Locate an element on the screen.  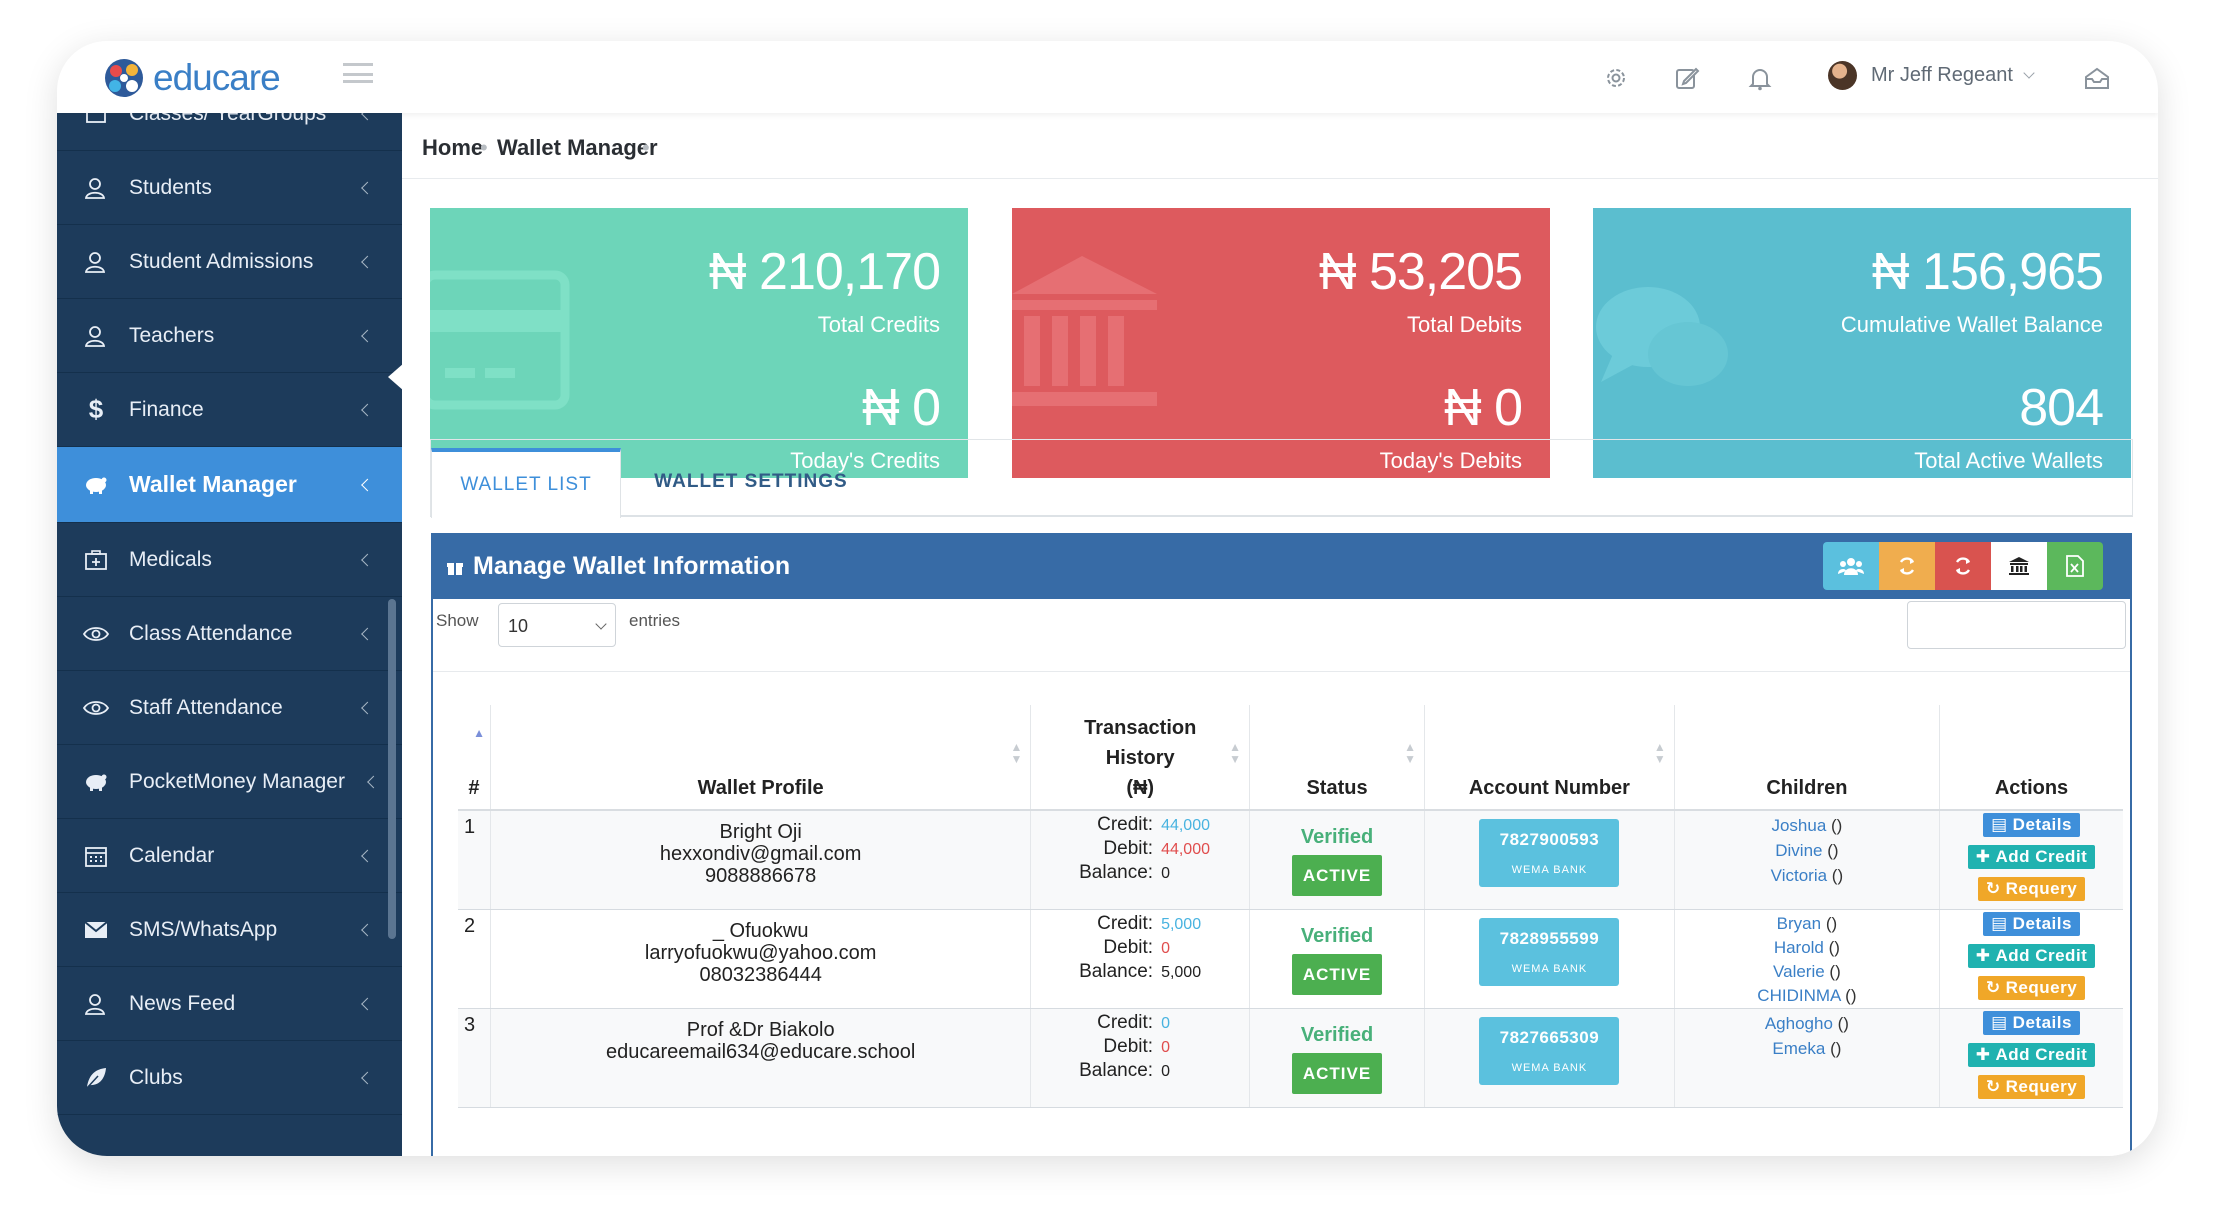
sidebar-item-label: News Feed is located at coordinates (182, 1003).